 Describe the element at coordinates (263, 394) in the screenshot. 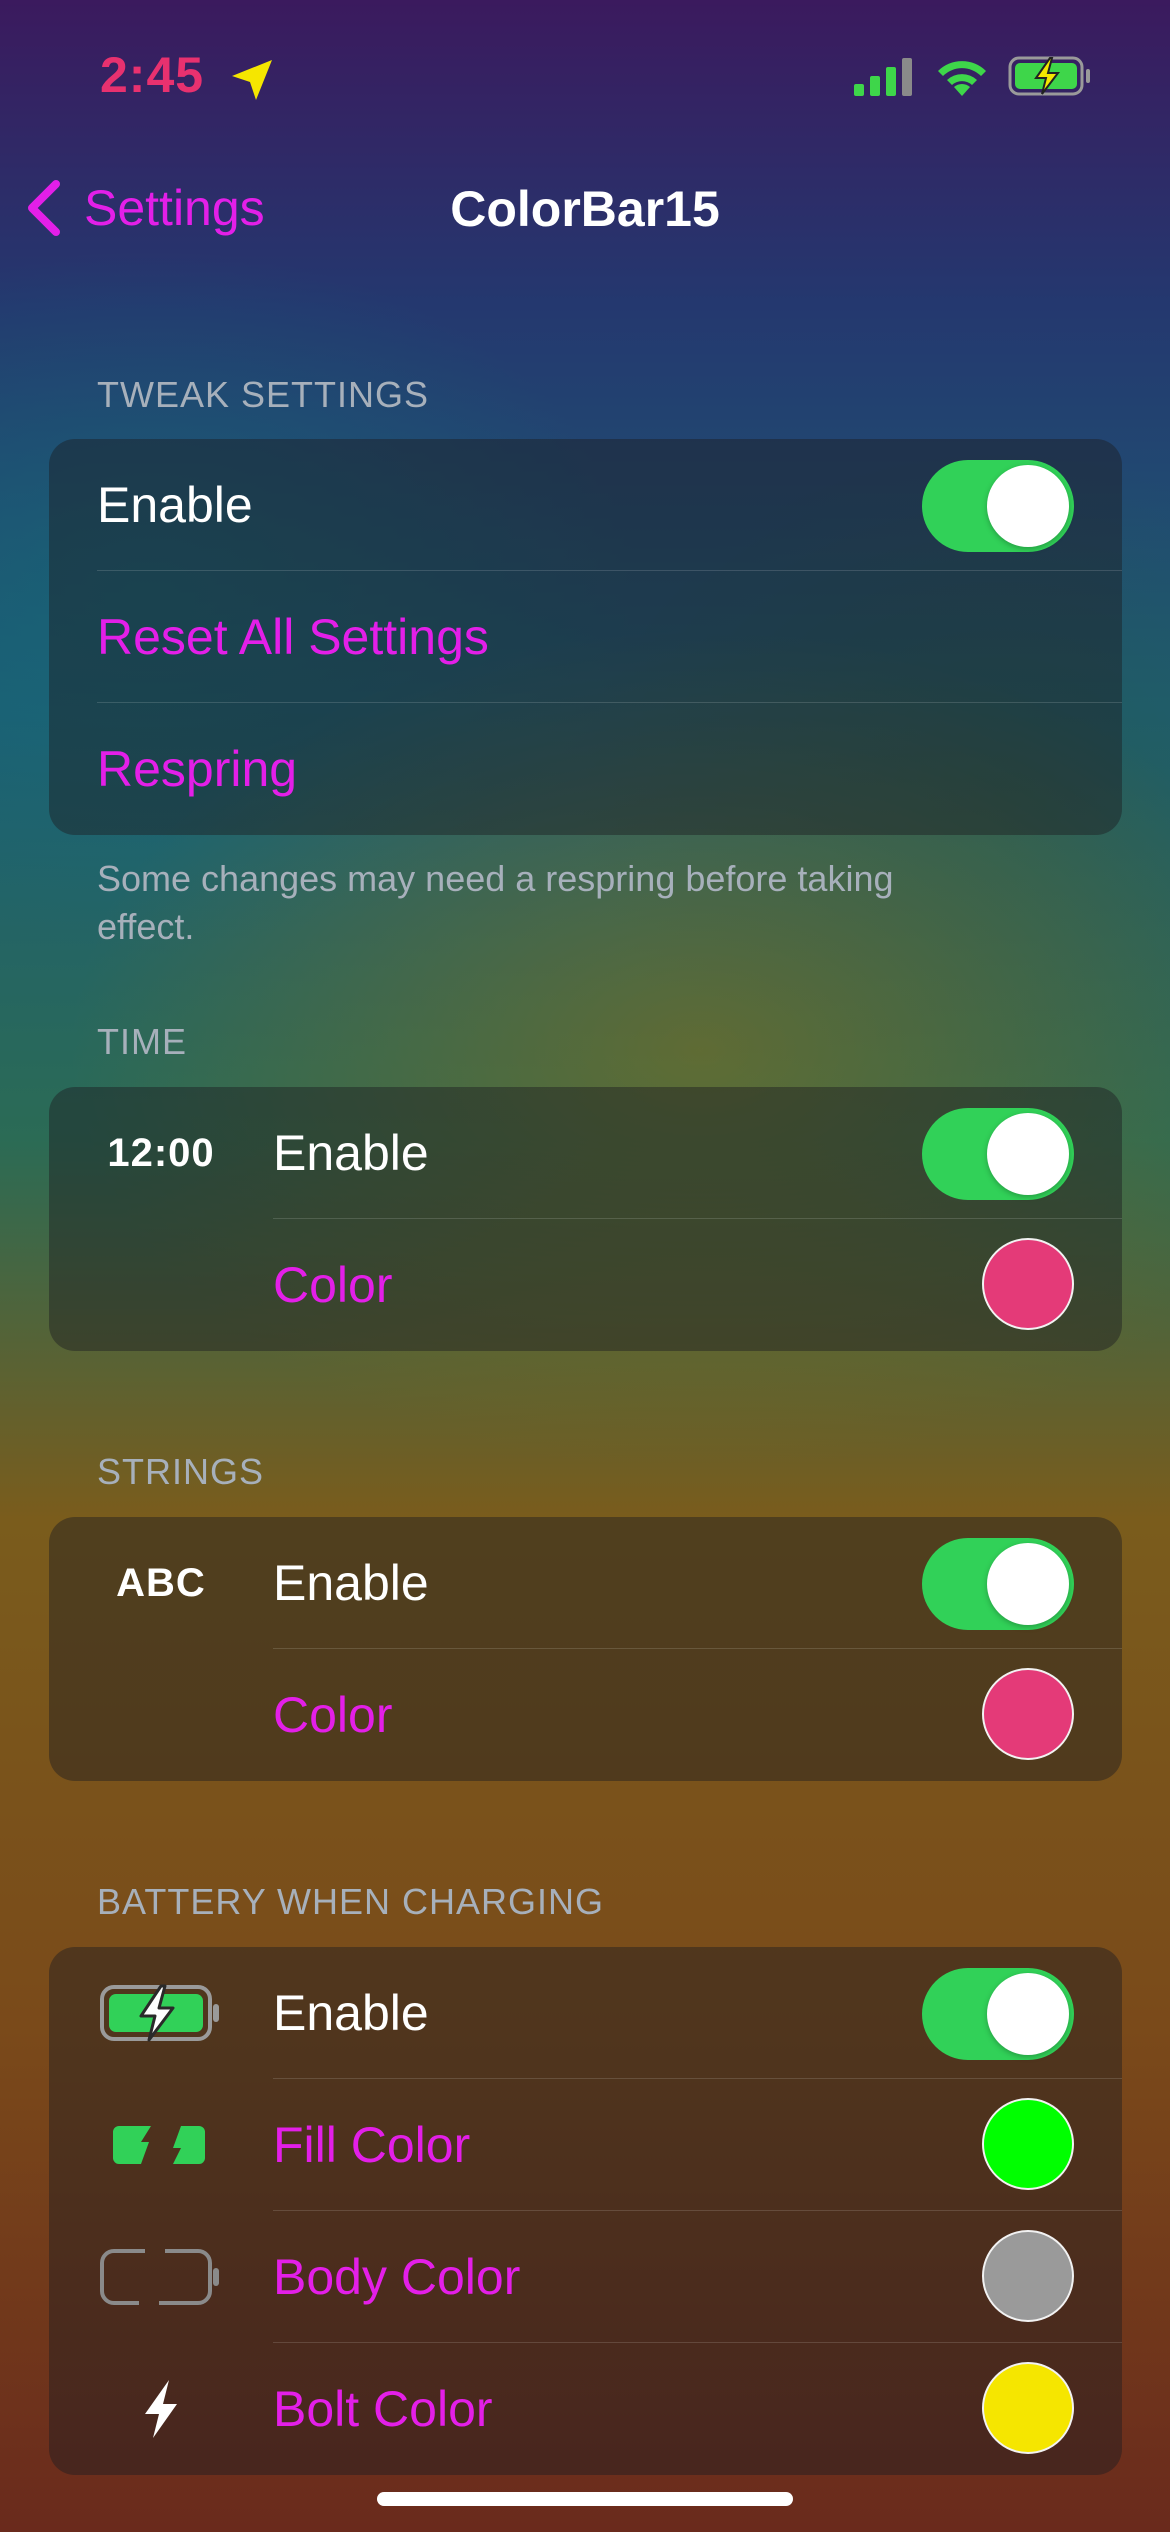

I see `section-header-tweak-settings: TWEAK SETTINGS` at that location.